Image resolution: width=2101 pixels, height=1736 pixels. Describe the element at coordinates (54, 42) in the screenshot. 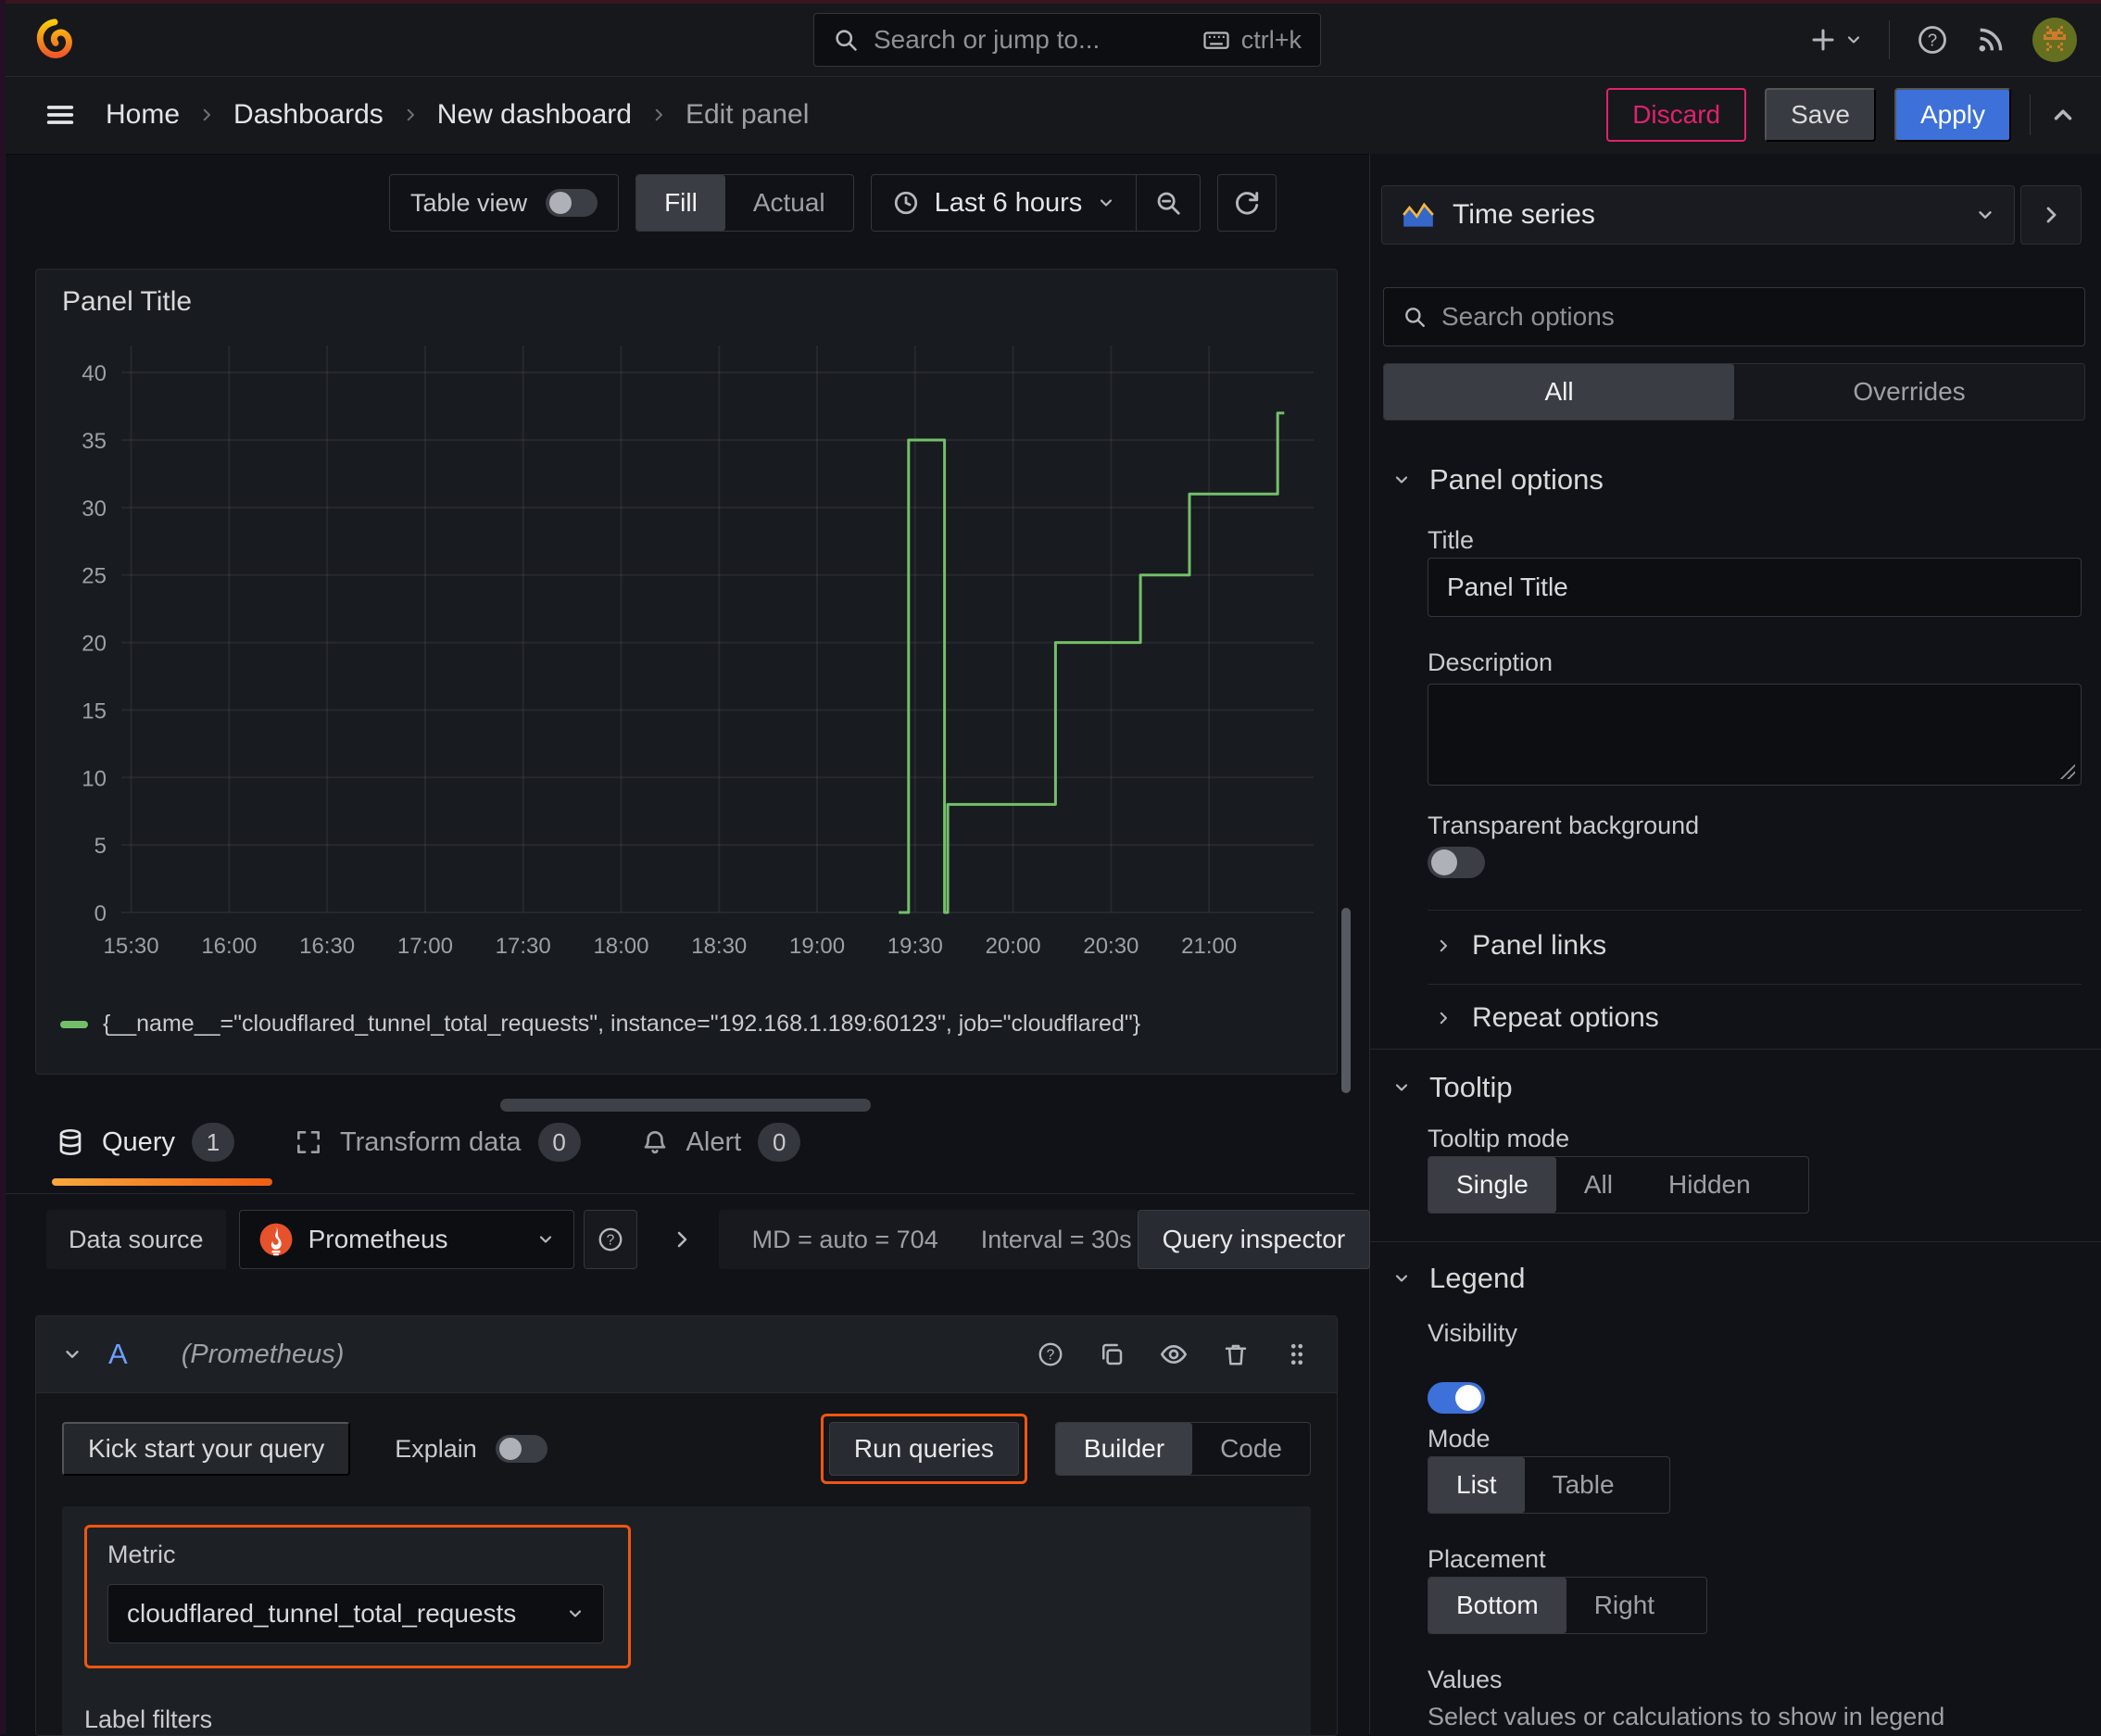

I see `grafana-logo-icon` at that location.